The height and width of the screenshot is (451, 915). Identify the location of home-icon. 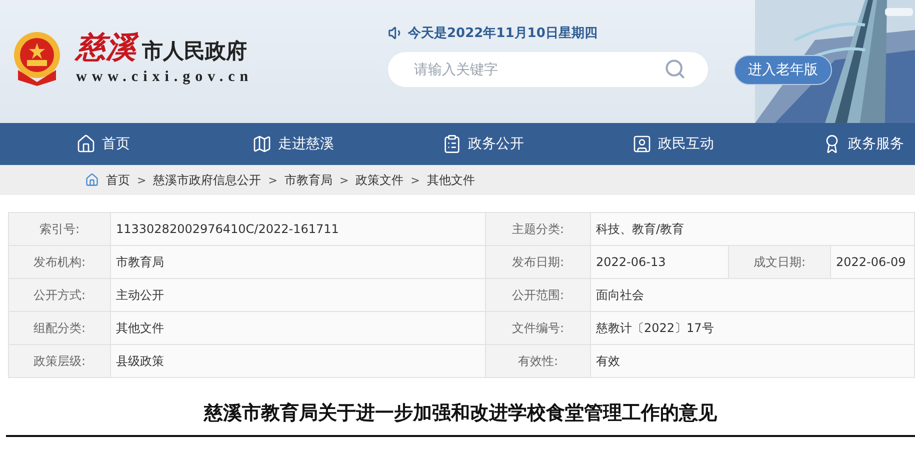
(92, 180).